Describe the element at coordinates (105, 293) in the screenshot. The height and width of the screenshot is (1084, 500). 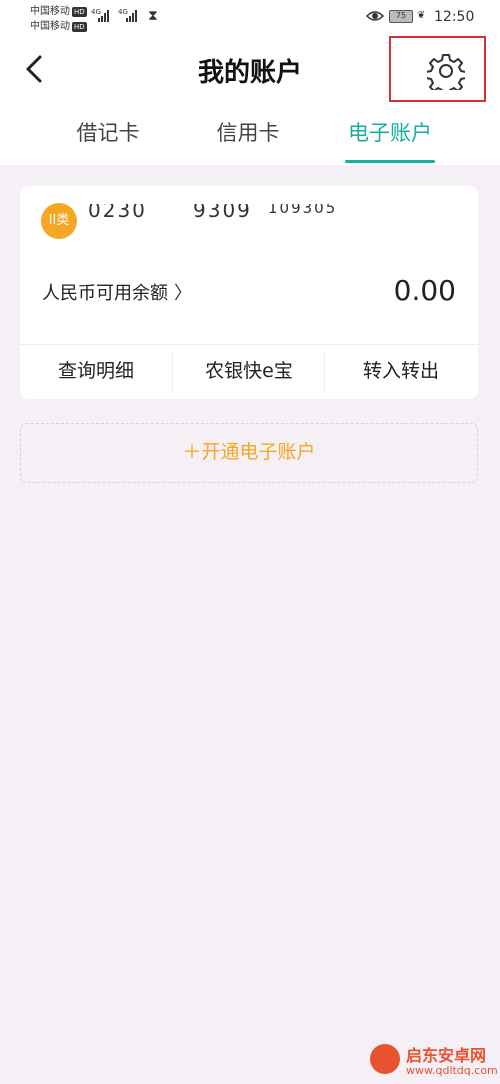
I see `balance-label: 人民币可用余额` at that location.